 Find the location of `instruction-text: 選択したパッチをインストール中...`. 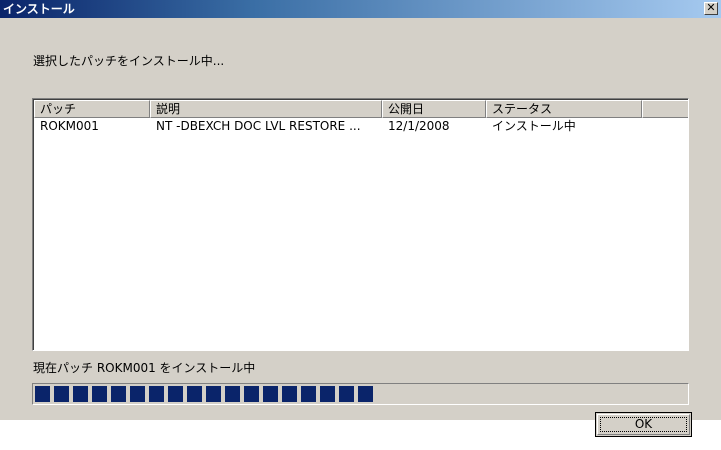

instruction-text: 選択したパッチをインストール中... is located at coordinates (129, 61).